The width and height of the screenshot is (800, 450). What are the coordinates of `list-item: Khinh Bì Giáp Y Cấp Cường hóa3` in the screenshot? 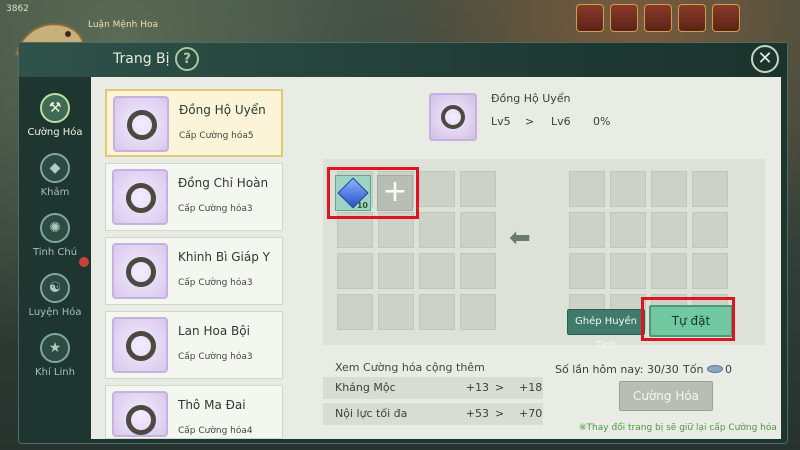 It's located at (194, 271).